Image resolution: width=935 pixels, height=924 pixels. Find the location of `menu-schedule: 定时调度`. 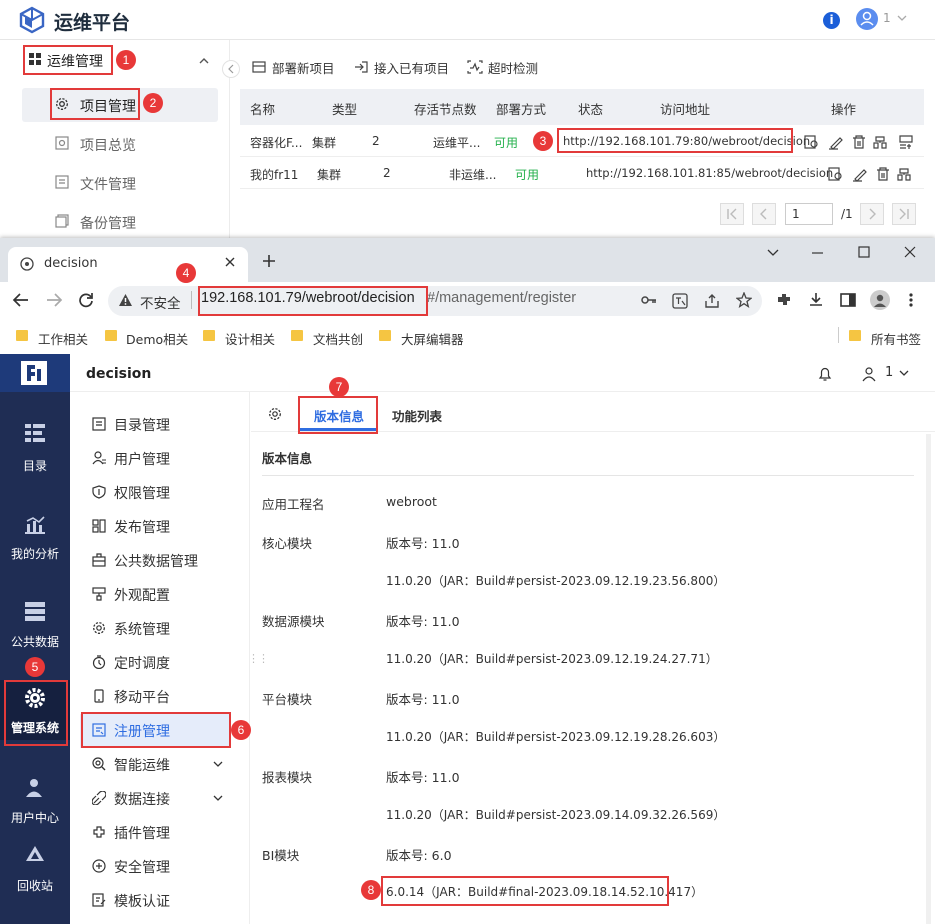

menu-schedule: 定时调度 is located at coordinates (142, 663).